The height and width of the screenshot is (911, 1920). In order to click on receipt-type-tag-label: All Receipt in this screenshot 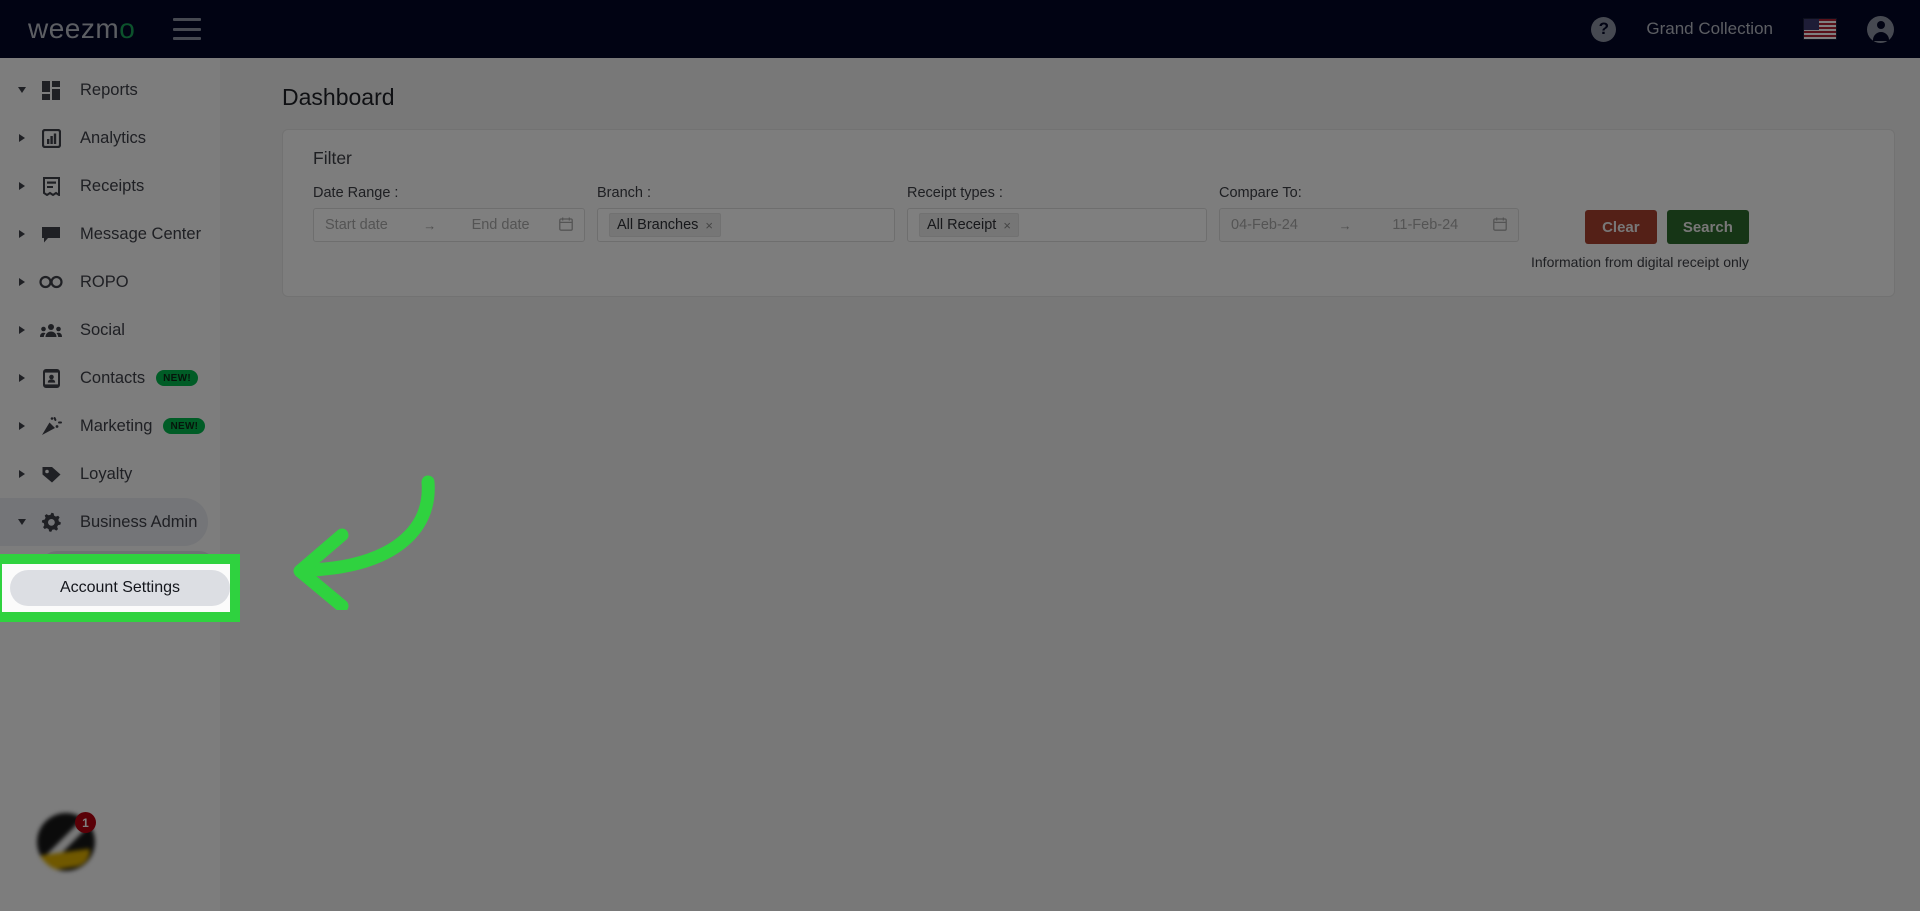, I will do `click(962, 225)`.